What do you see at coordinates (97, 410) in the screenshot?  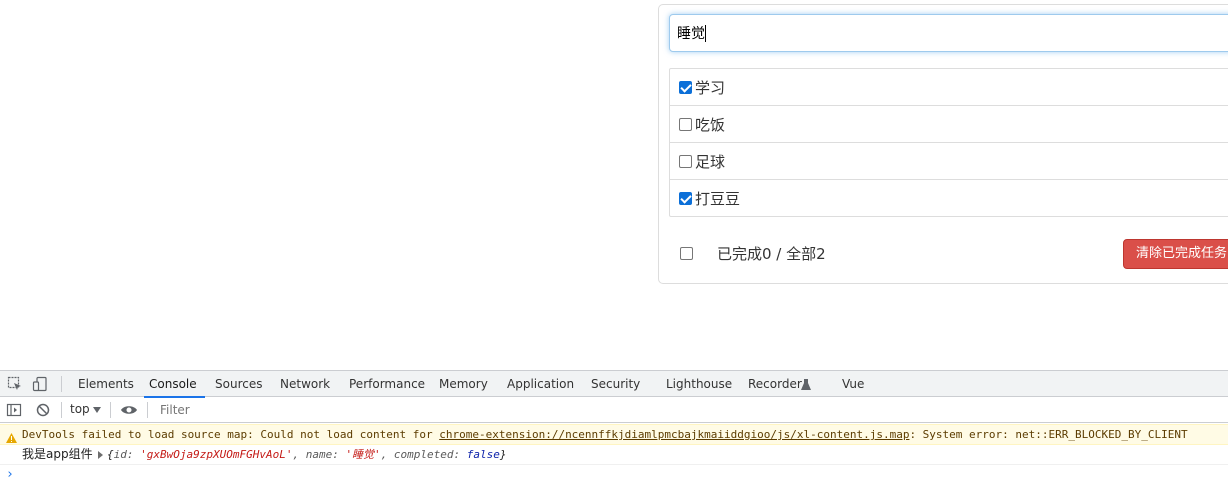 I see `chevron-down-icon` at bounding box center [97, 410].